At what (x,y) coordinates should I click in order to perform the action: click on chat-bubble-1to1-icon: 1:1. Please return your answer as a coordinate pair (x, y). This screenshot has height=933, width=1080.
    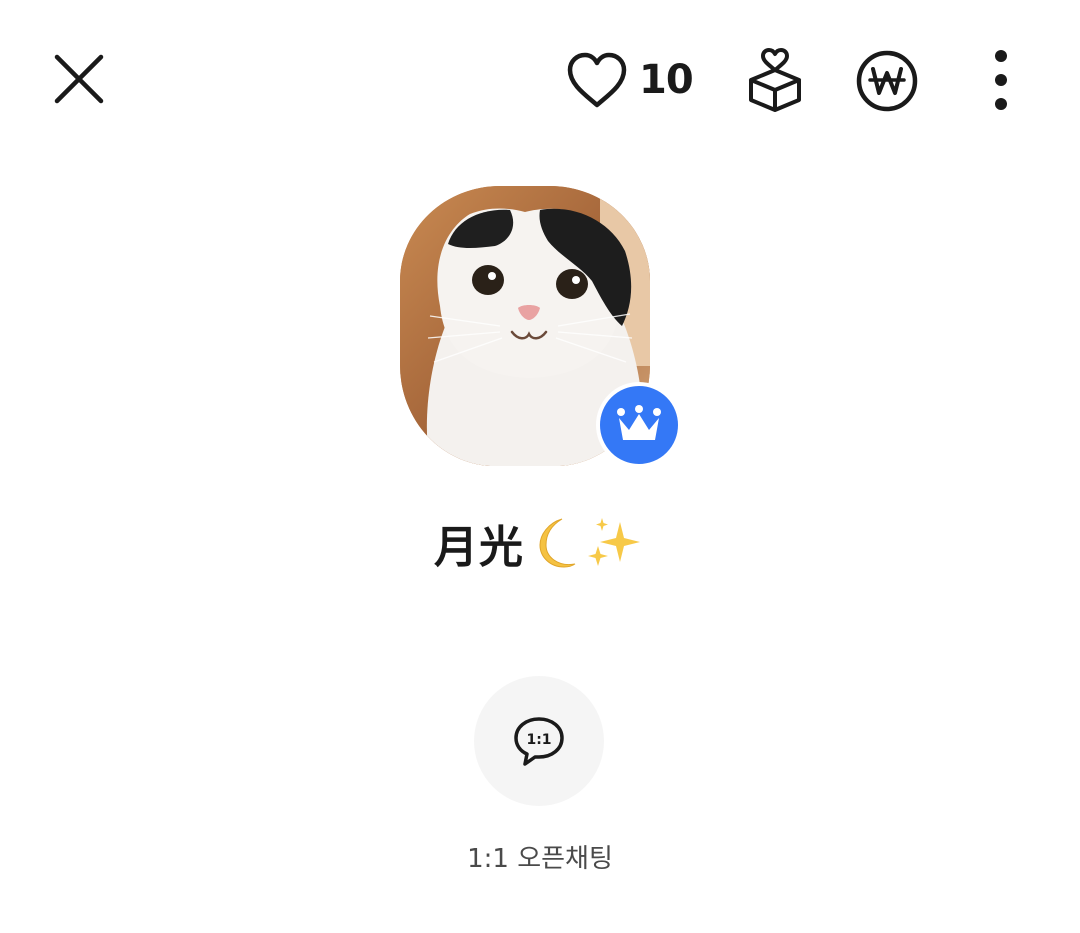
    Looking at the image, I should click on (539, 741).